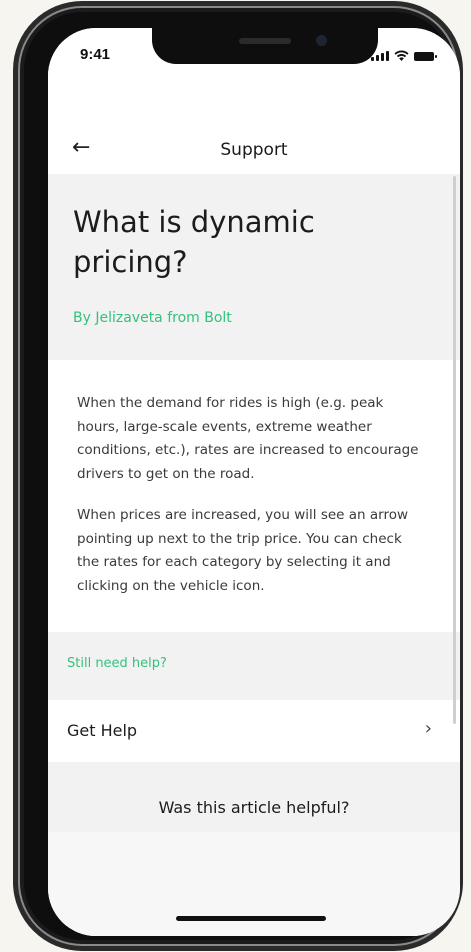 Image resolution: width=471 pixels, height=952 pixels. What do you see at coordinates (265, 41) in the screenshot?
I see `speaker-grille` at bounding box center [265, 41].